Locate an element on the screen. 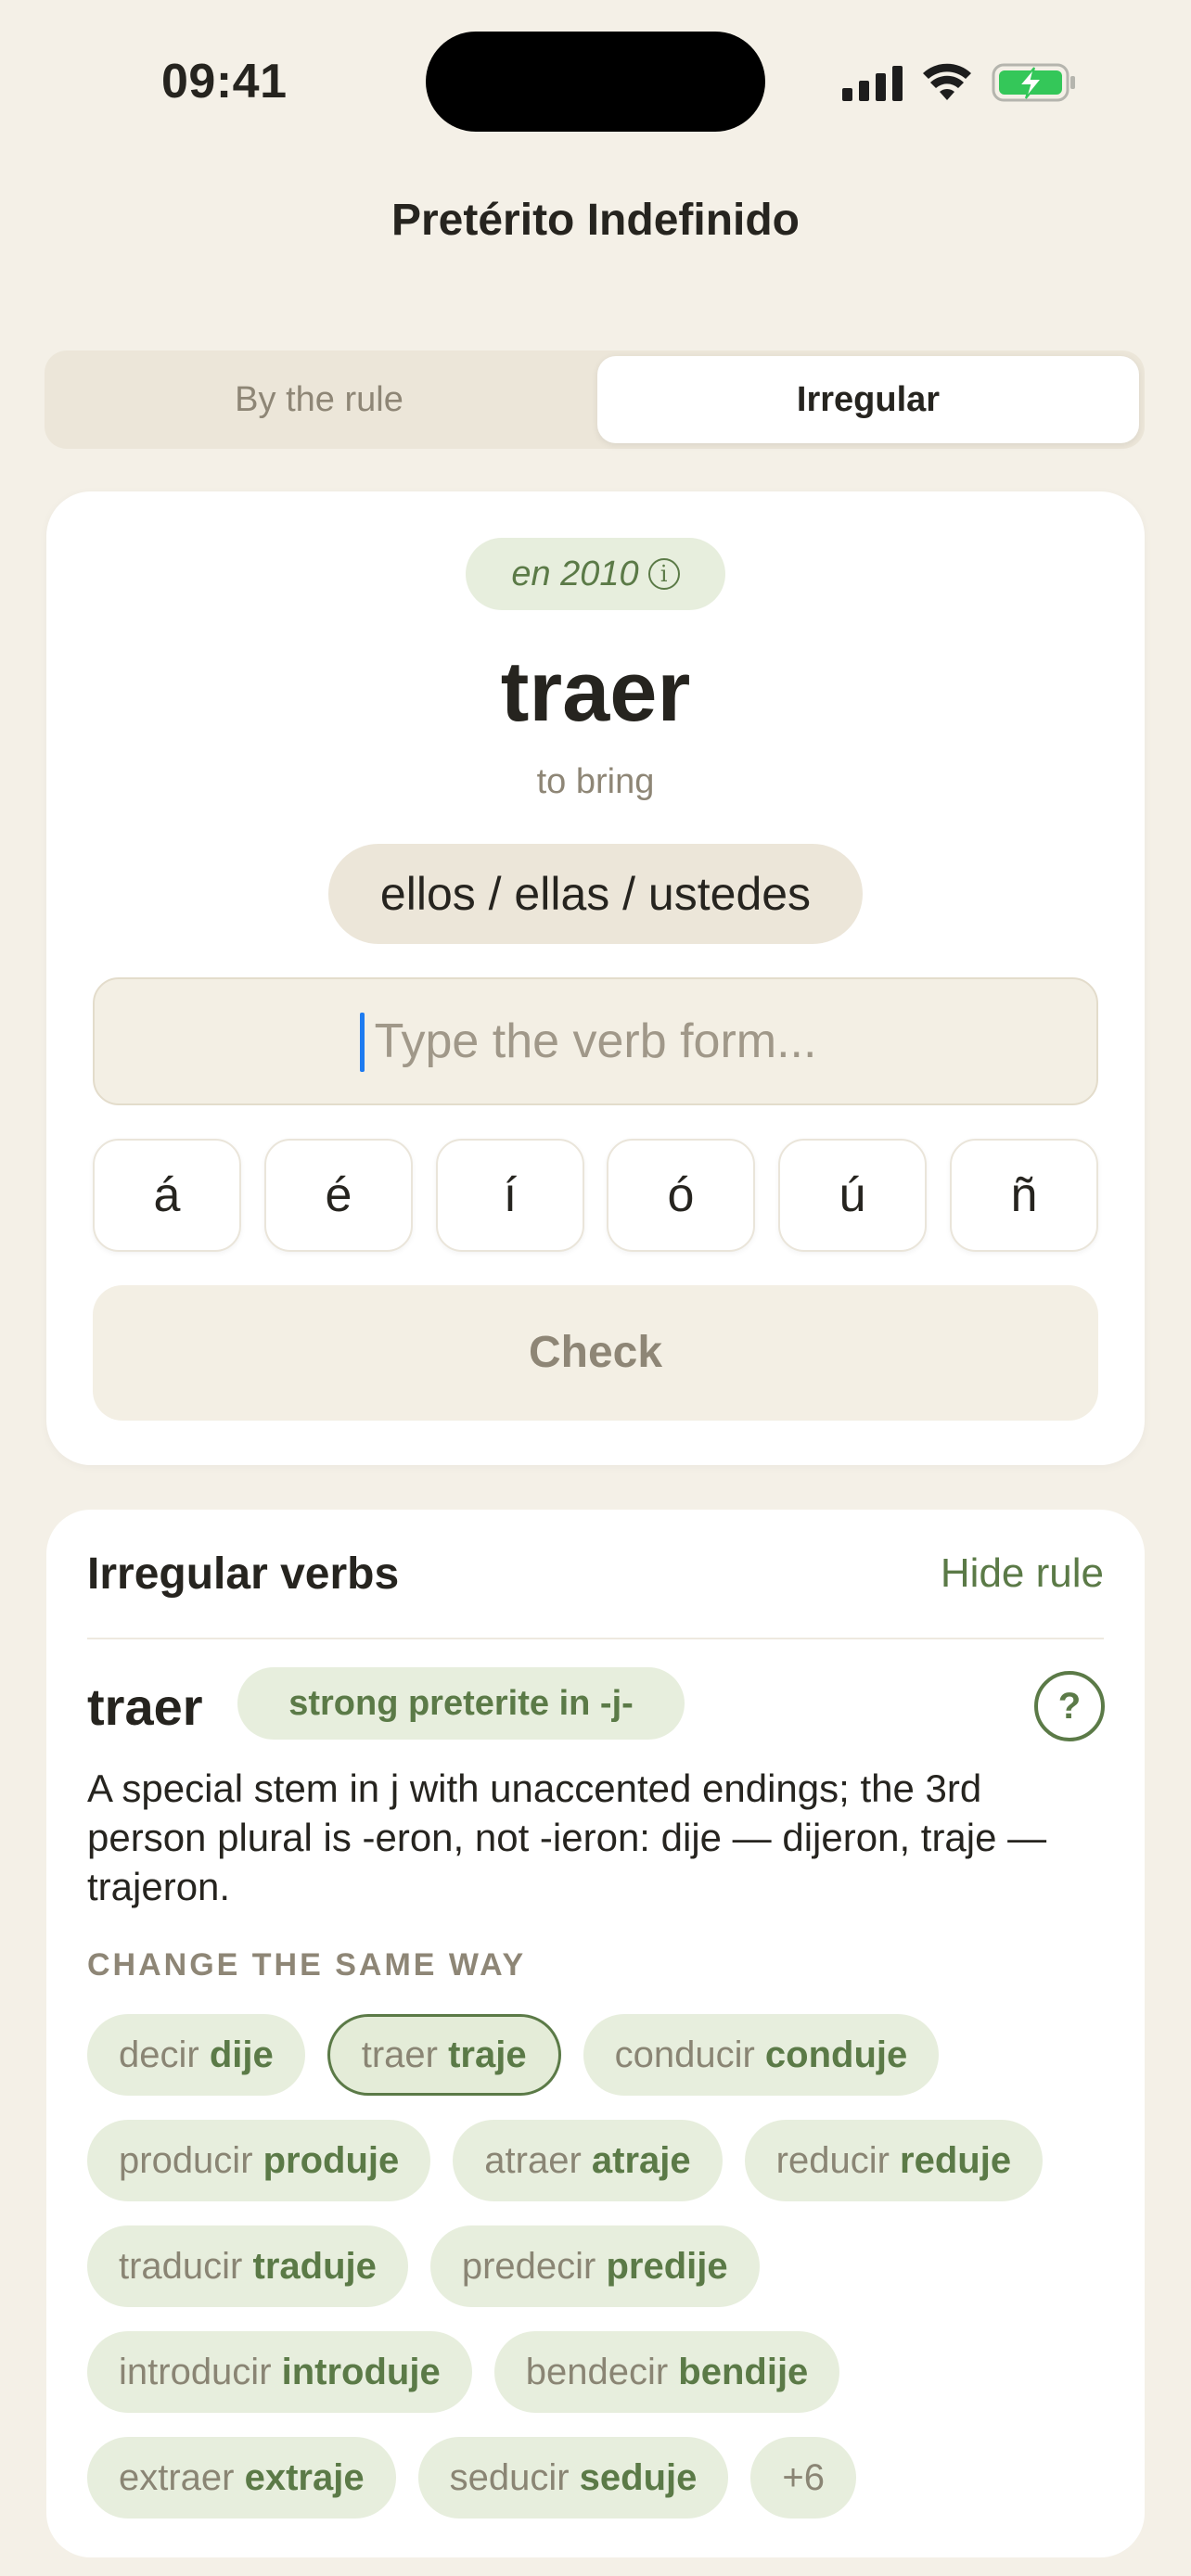 This screenshot has width=1191, height=2576. divider is located at coordinates (595, 1639).